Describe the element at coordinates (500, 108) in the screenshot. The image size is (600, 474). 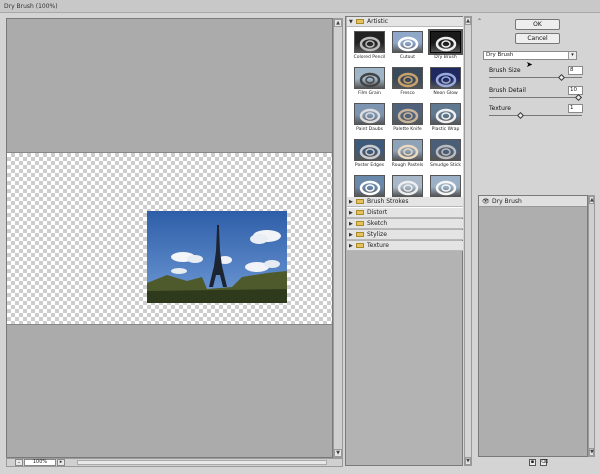
I see `texture-label: Texture` at that location.